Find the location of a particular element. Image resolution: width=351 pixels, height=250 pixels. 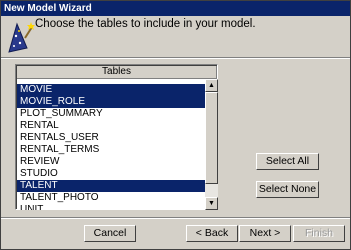

list-item: TALENT_PHOTO is located at coordinates (111, 198).